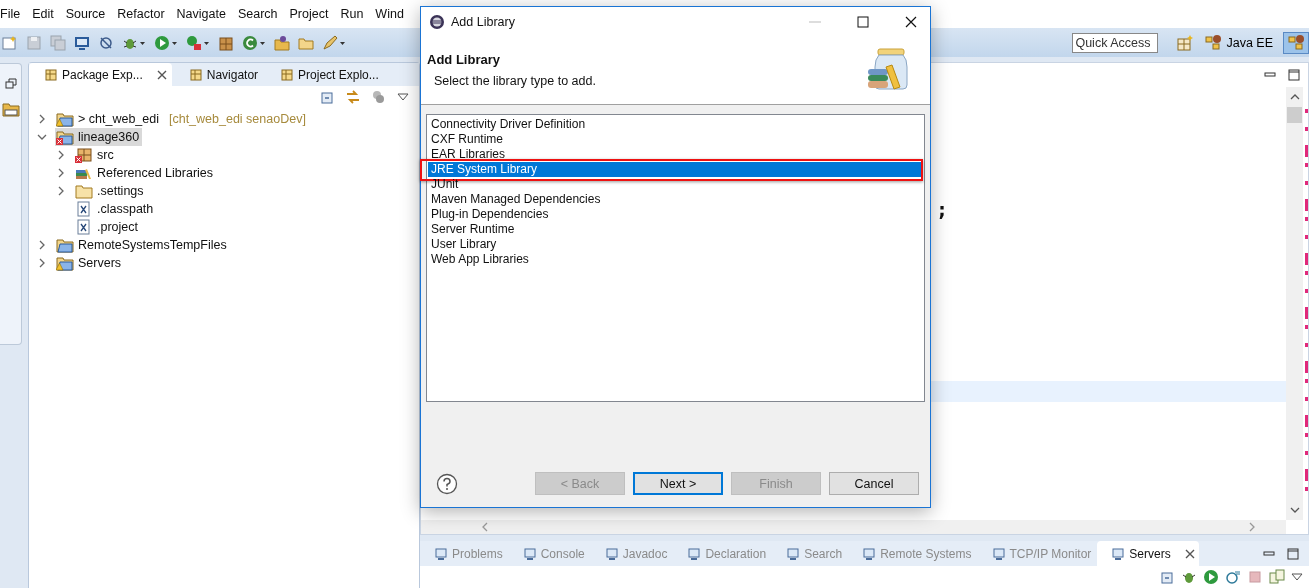  What do you see at coordinates (1252, 527) in the screenshot?
I see `scroll-right-icon` at bounding box center [1252, 527].